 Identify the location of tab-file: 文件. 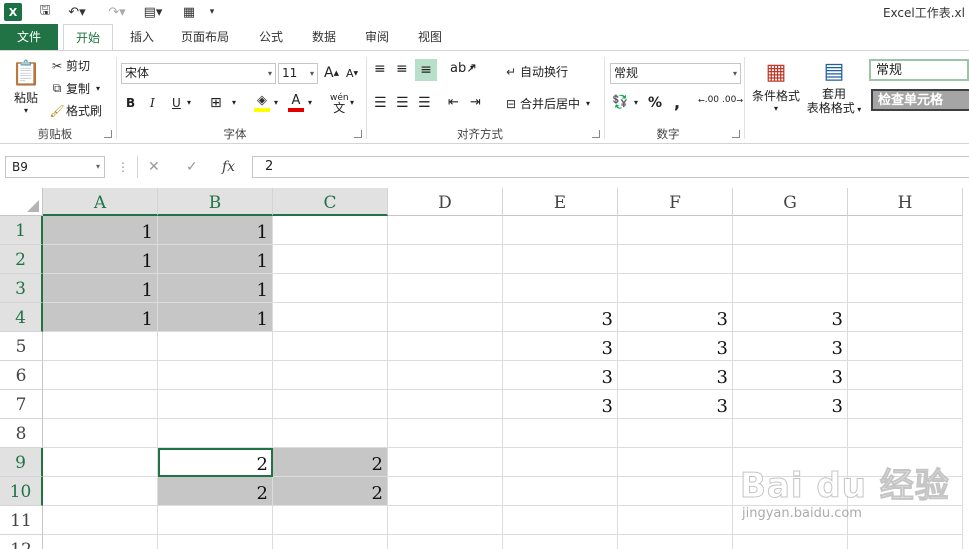
(29, 37).